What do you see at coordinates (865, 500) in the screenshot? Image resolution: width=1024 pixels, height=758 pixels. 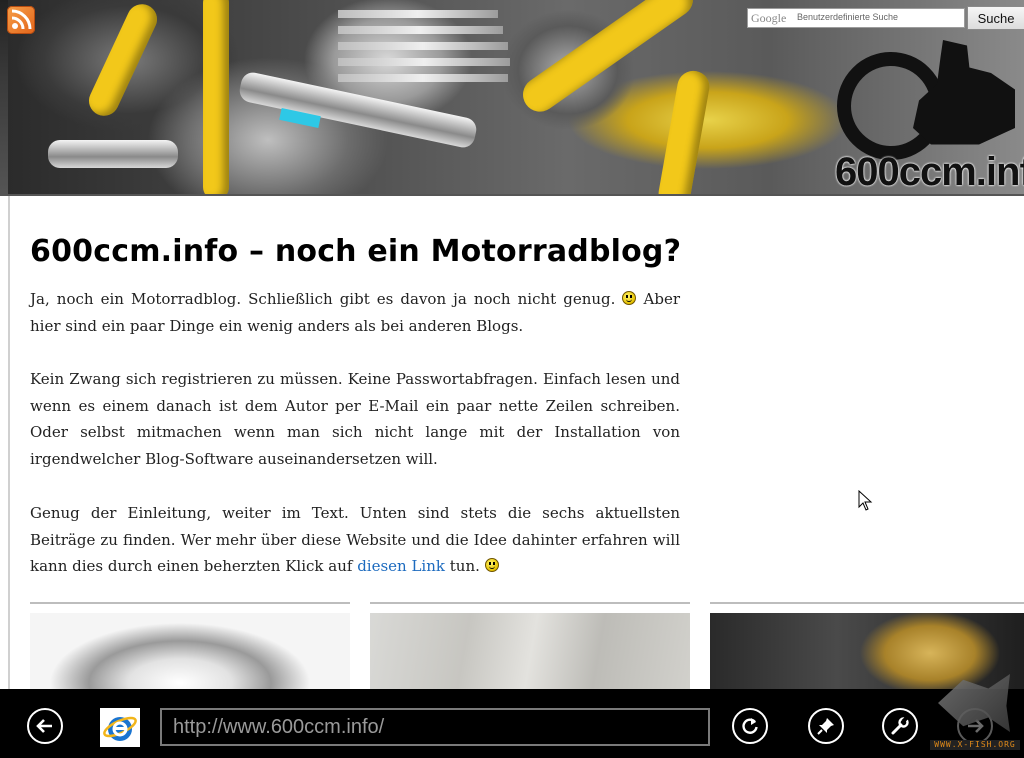 I see `mouse-pointer-icon` at bounding box center [865, 500].